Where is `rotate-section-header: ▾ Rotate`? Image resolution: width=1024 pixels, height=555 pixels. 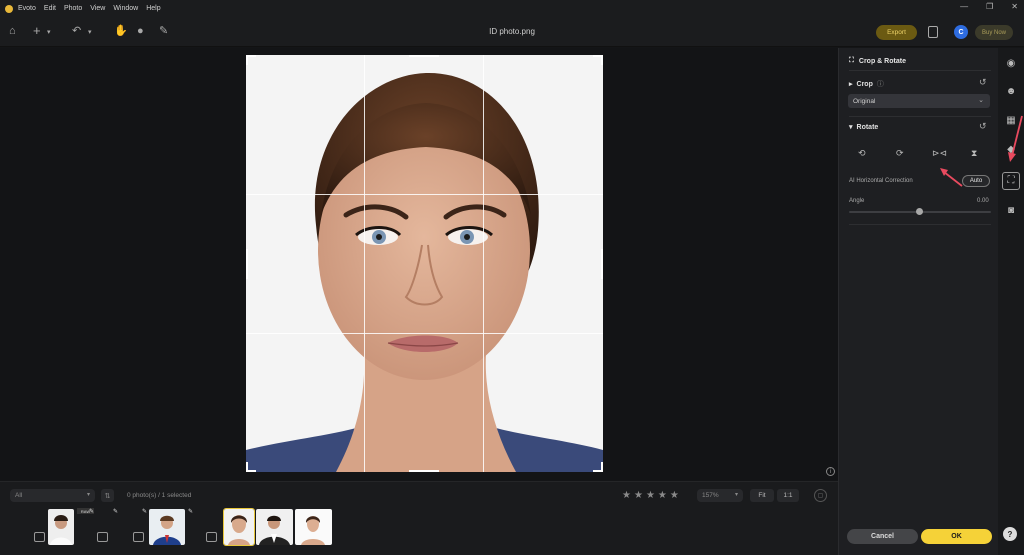
rotate-section-header: ▾ Rotate is located at coordinates (864, 127).